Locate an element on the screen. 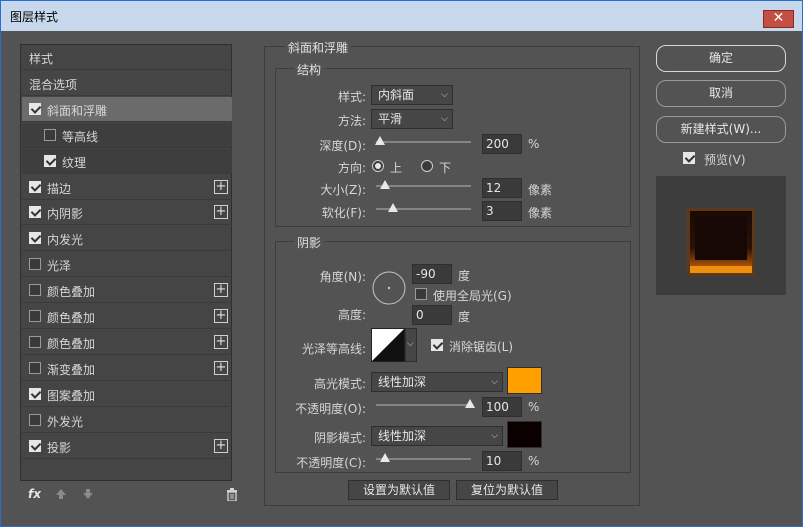 The height and width of the screenshot is (527, 803). arrow-up-icon is located at coordinates (61, 494).